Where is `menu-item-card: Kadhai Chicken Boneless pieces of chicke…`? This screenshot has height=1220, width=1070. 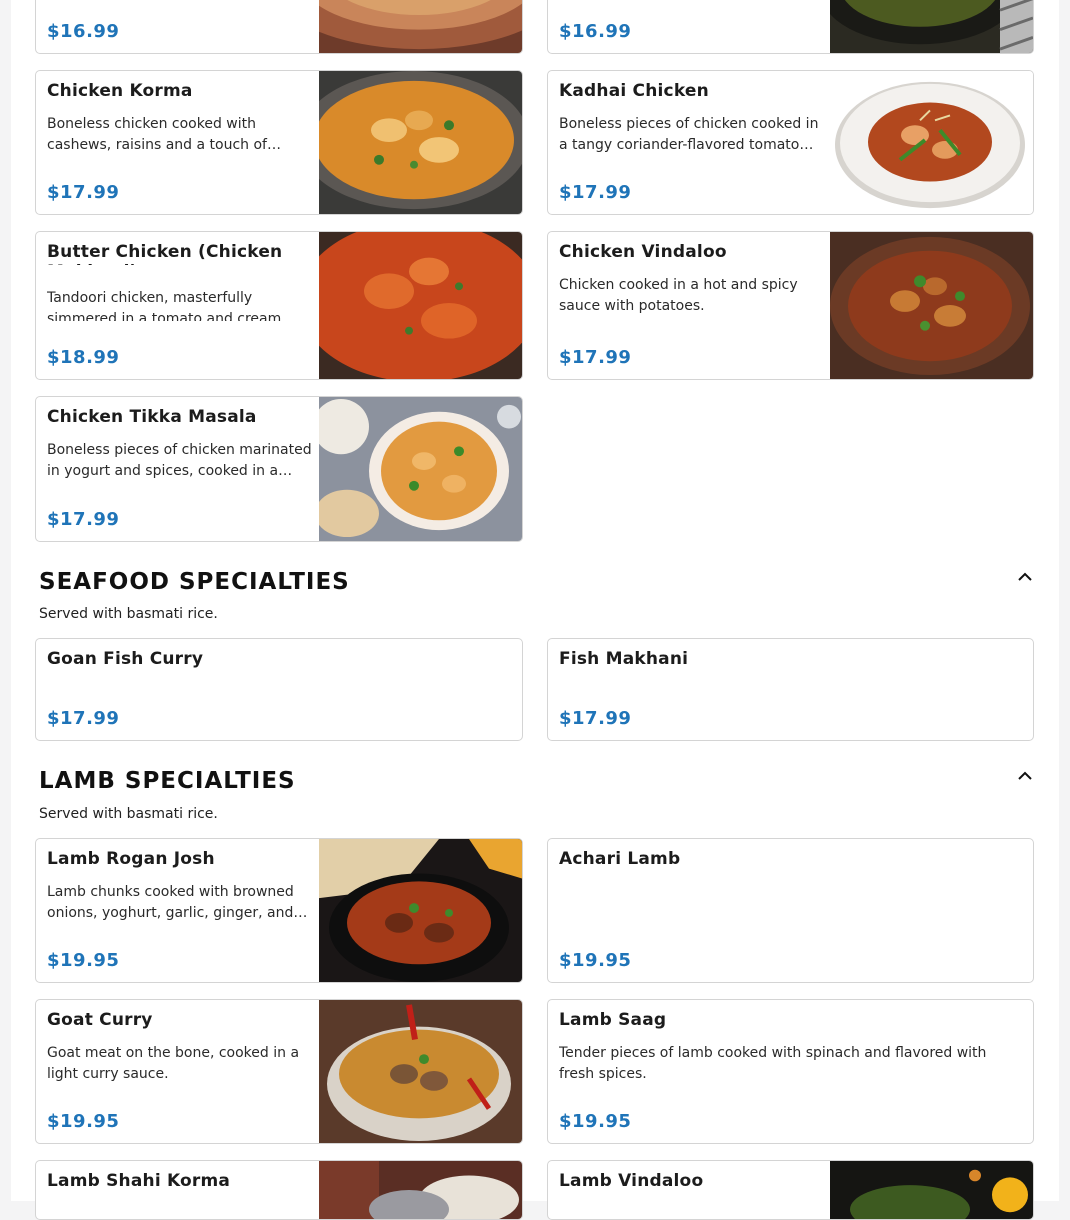
menu-item-card: Kadhai Chicken Boneless pieces of chicke… is located at coordinates (790, 142).